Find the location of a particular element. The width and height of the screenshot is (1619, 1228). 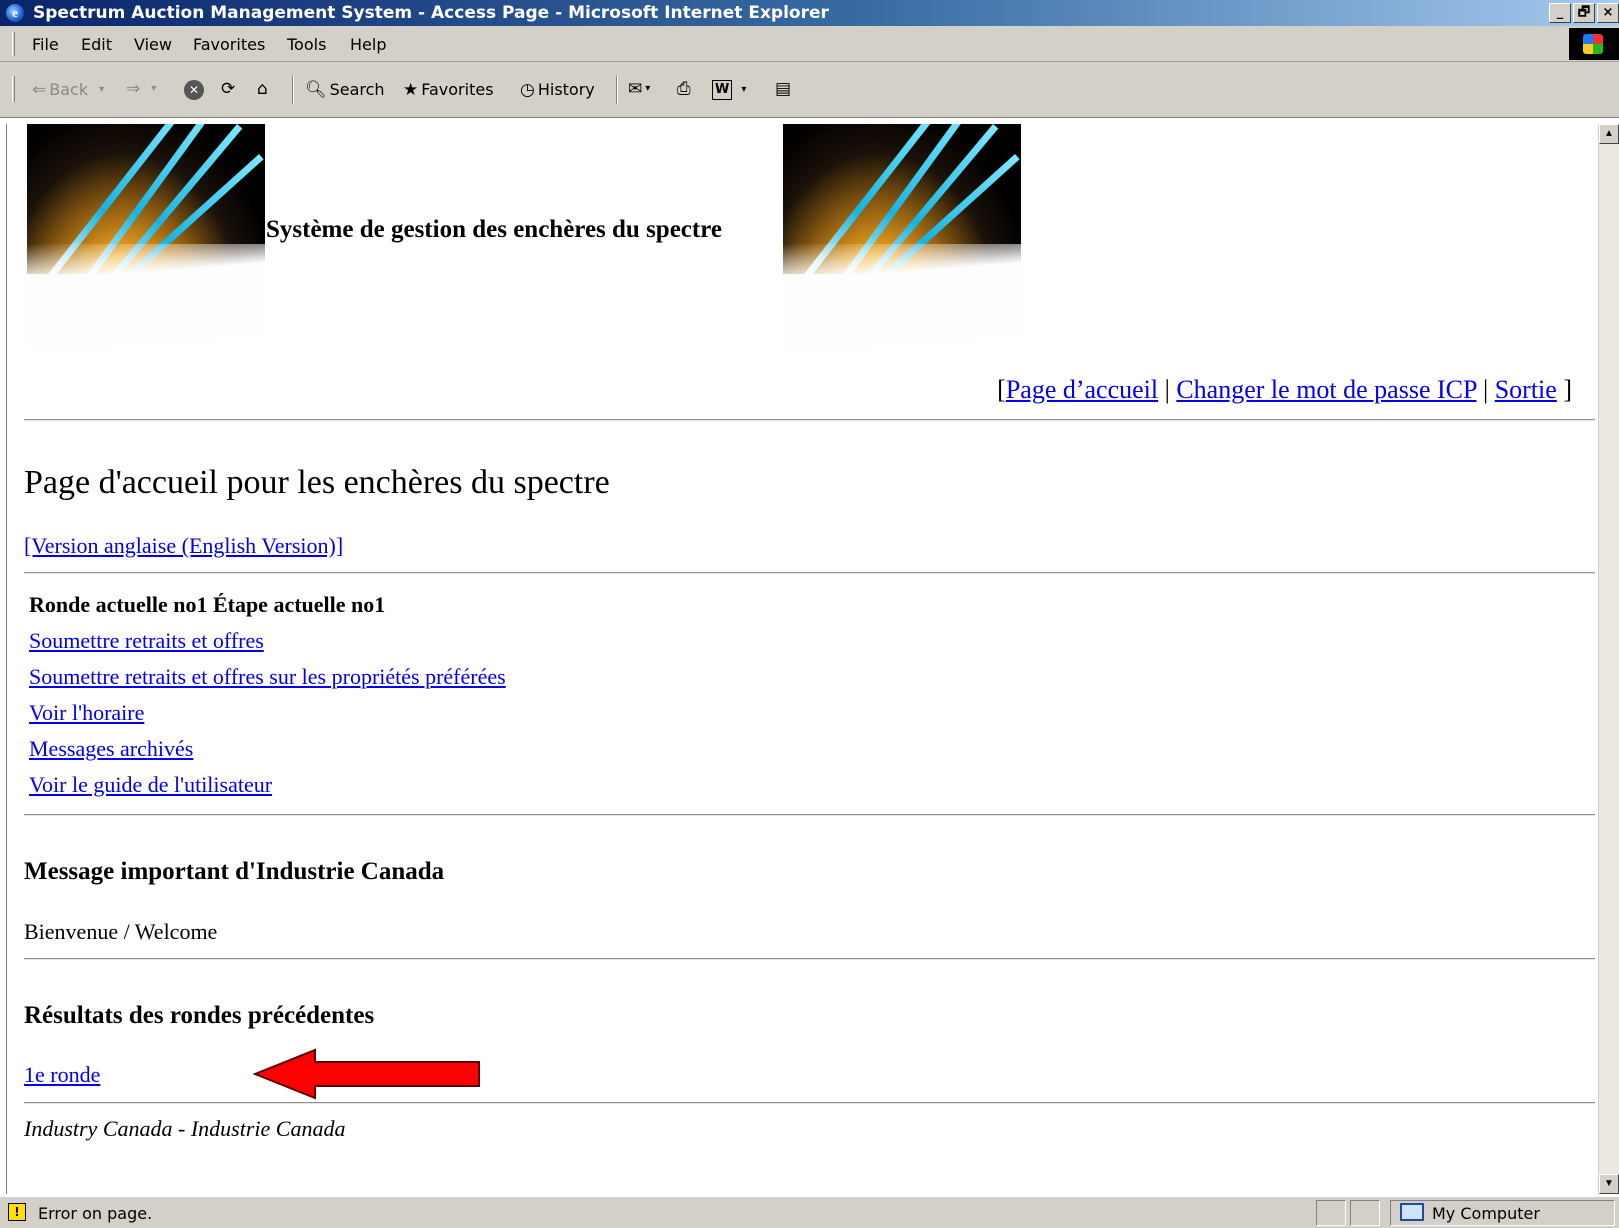

security-zone: My Computer is located at coordinates (1486, 1213).